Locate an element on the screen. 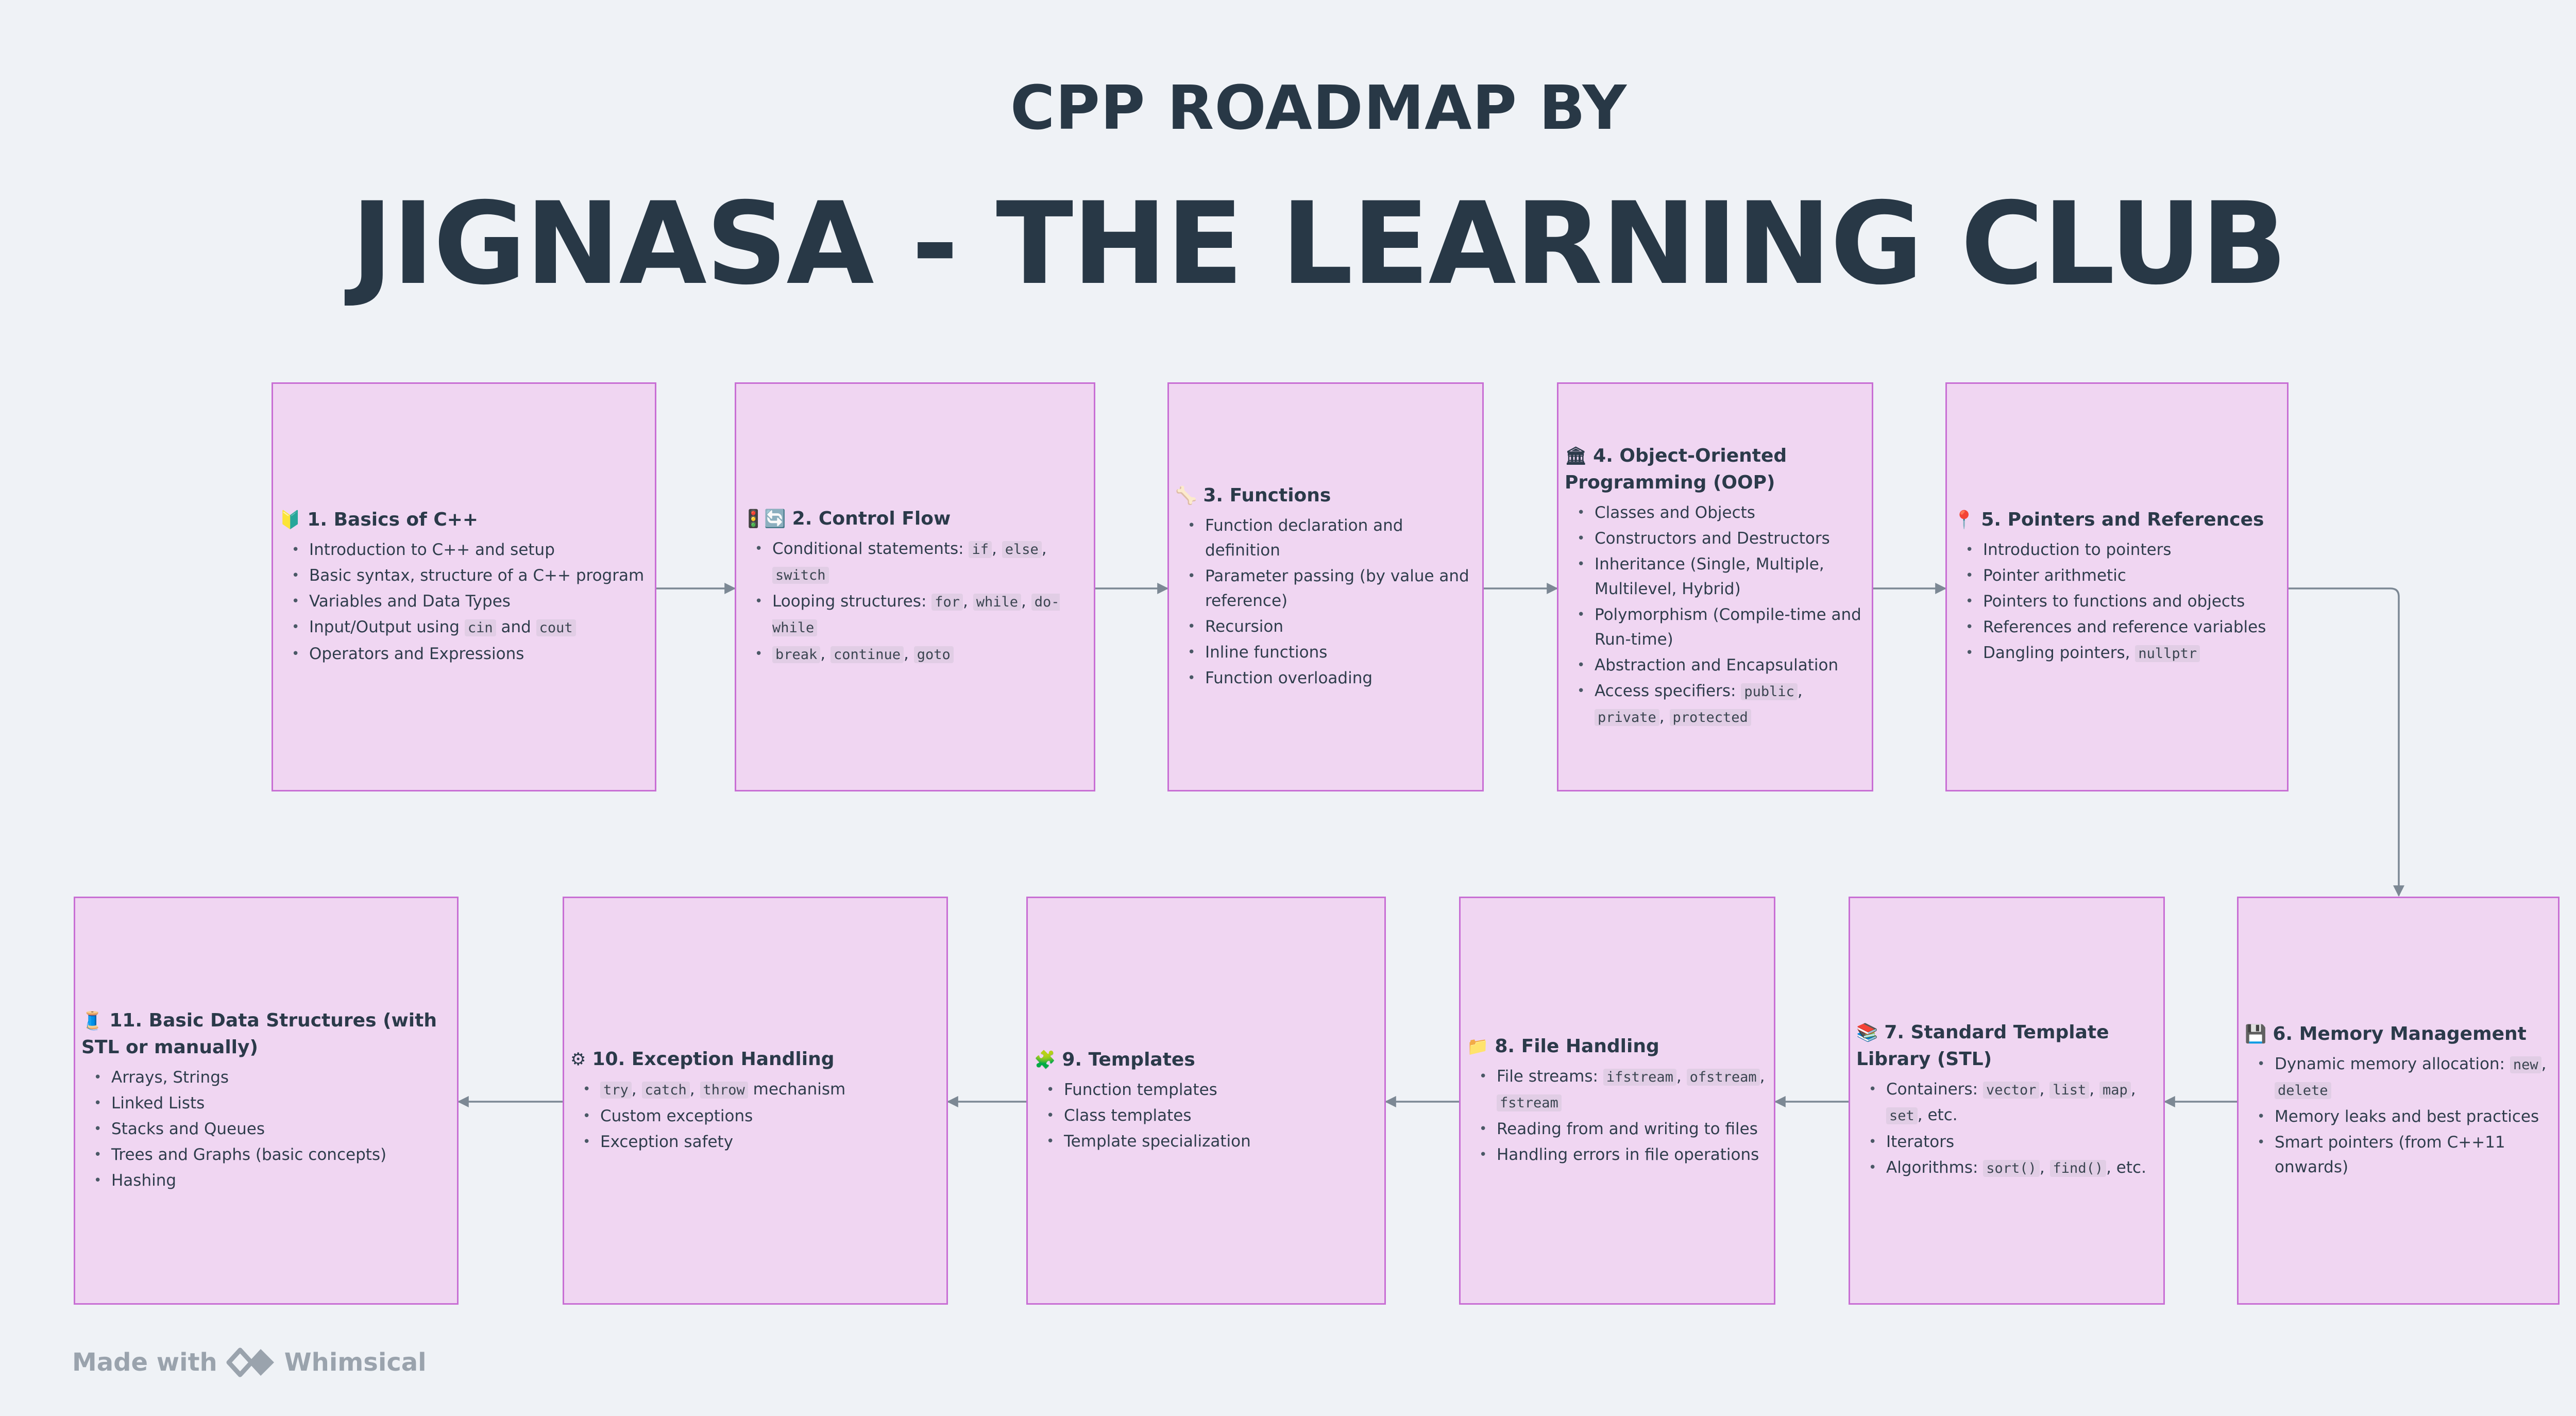  floppy-disk-icon: 💾 is located at coordinates (2256, 1034).